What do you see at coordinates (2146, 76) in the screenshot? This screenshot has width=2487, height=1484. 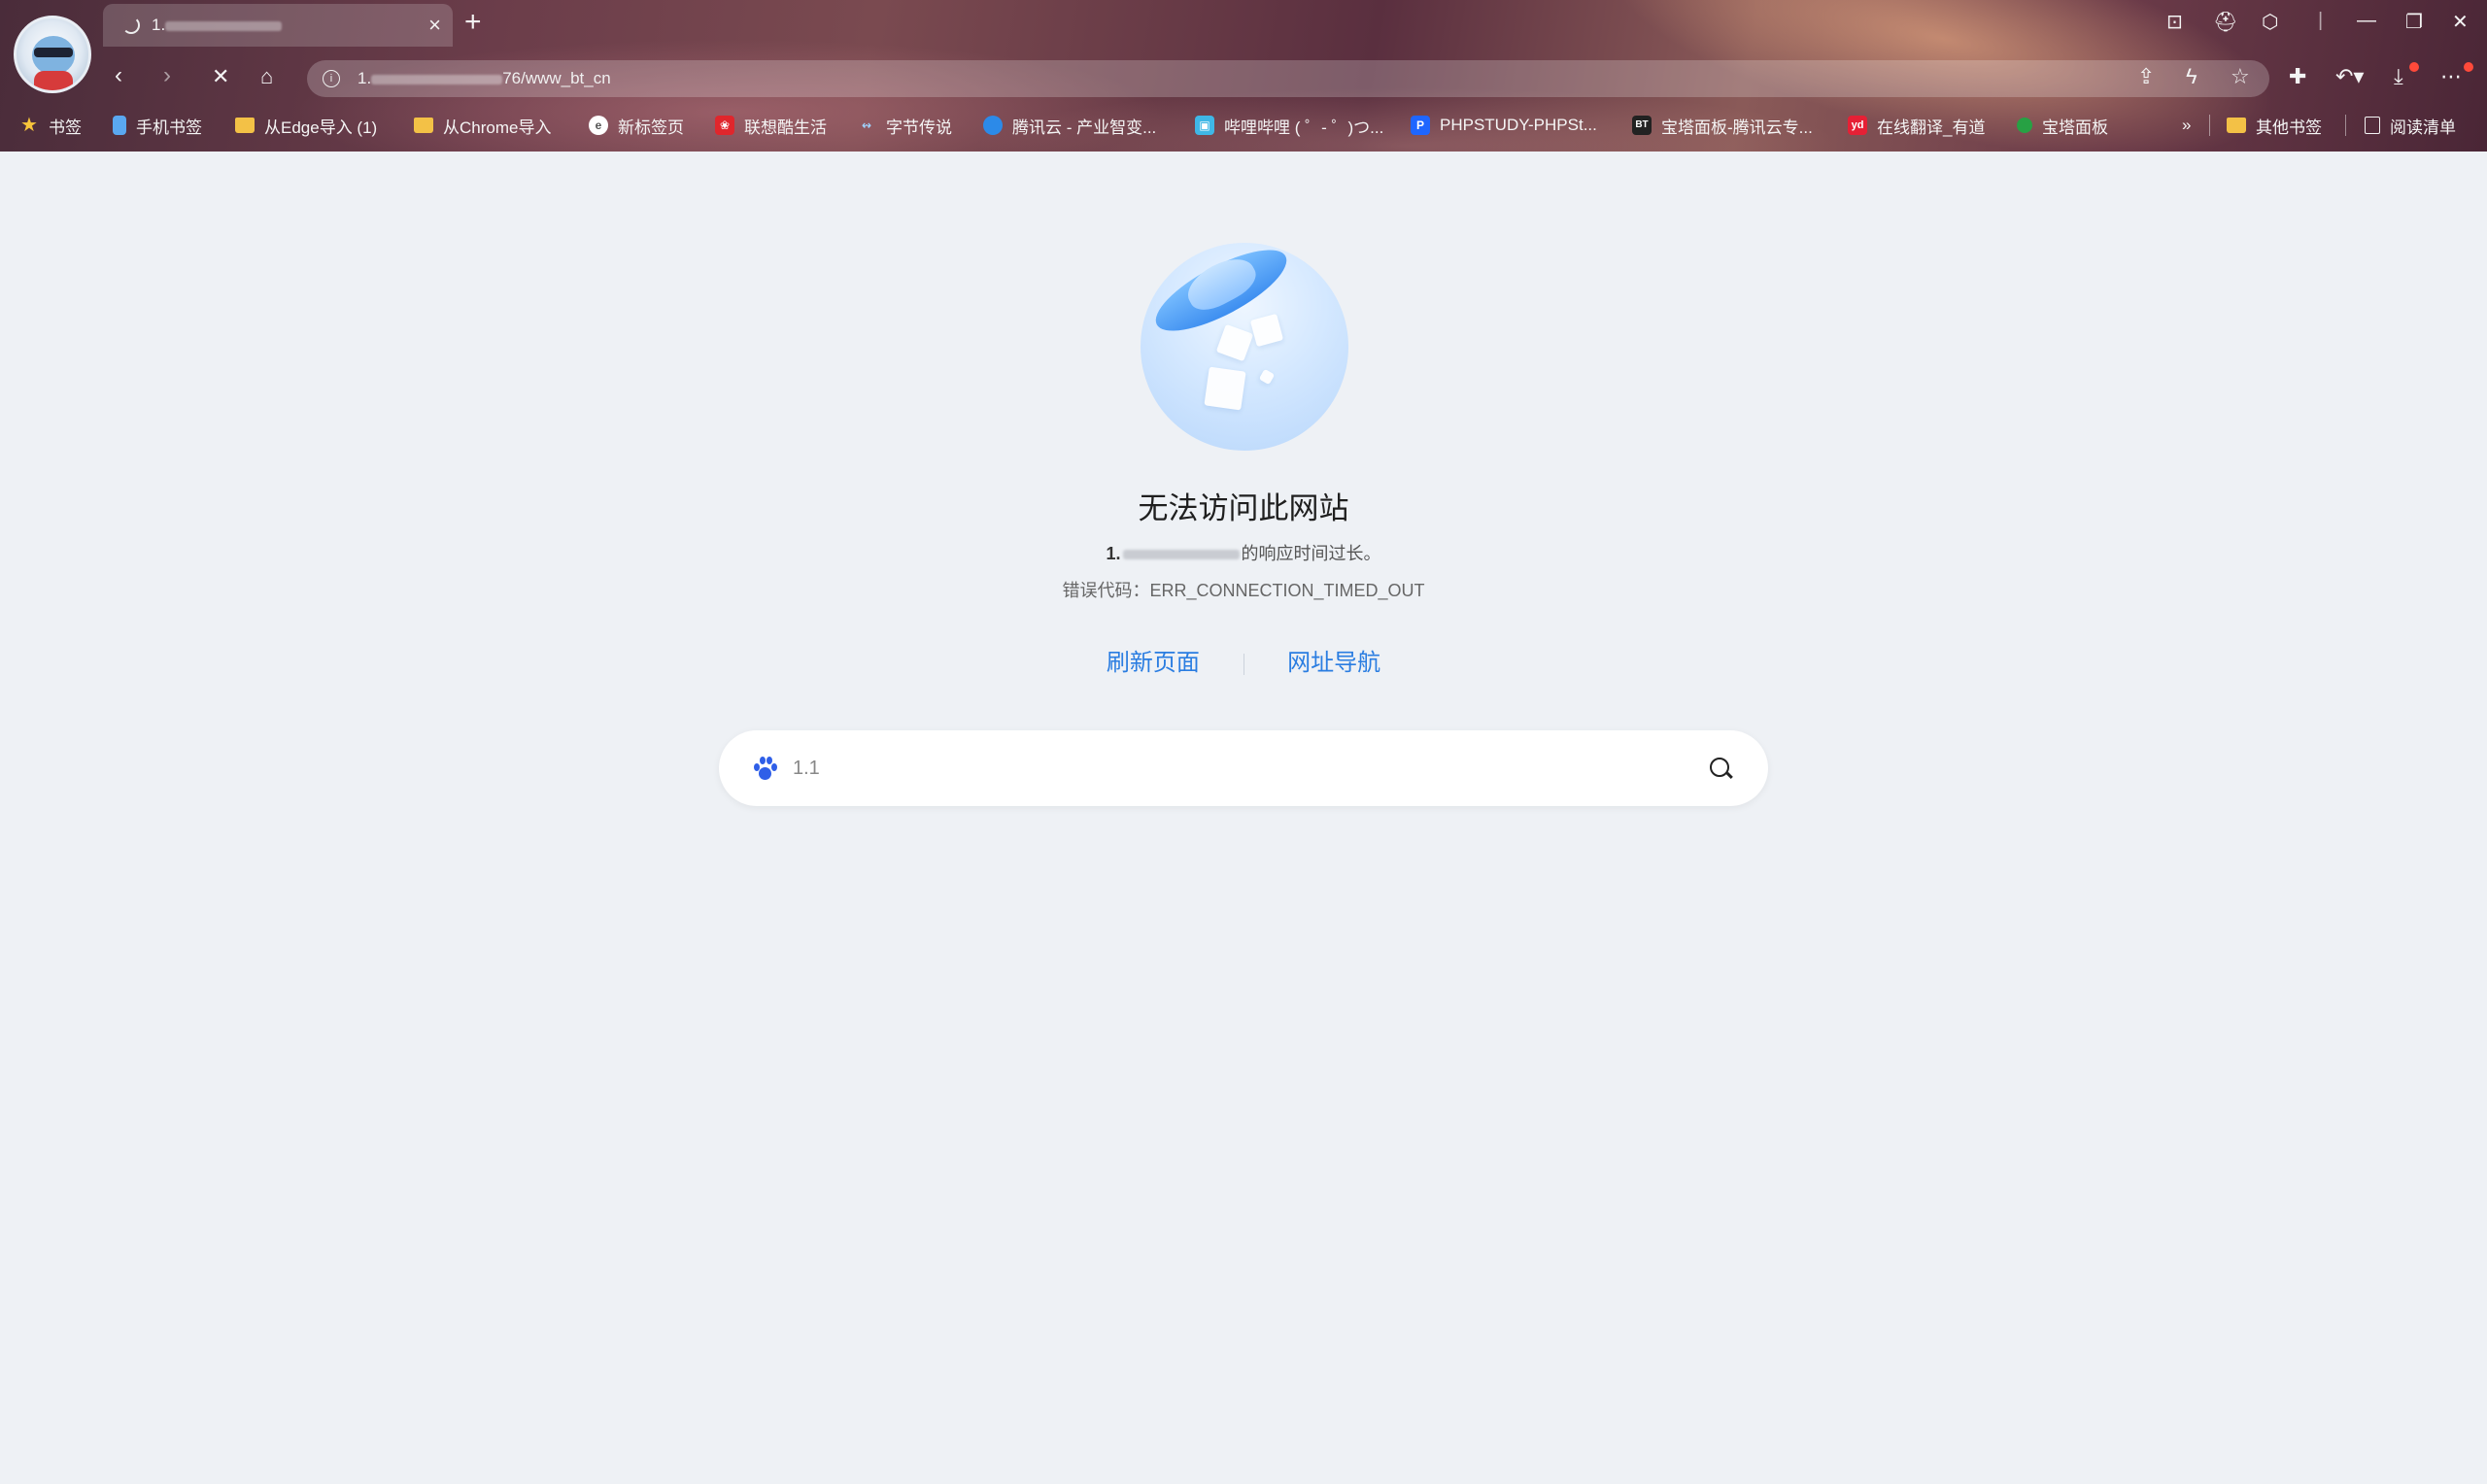 I see `share-icon: ⇪` at bounding box center [2146, 76].